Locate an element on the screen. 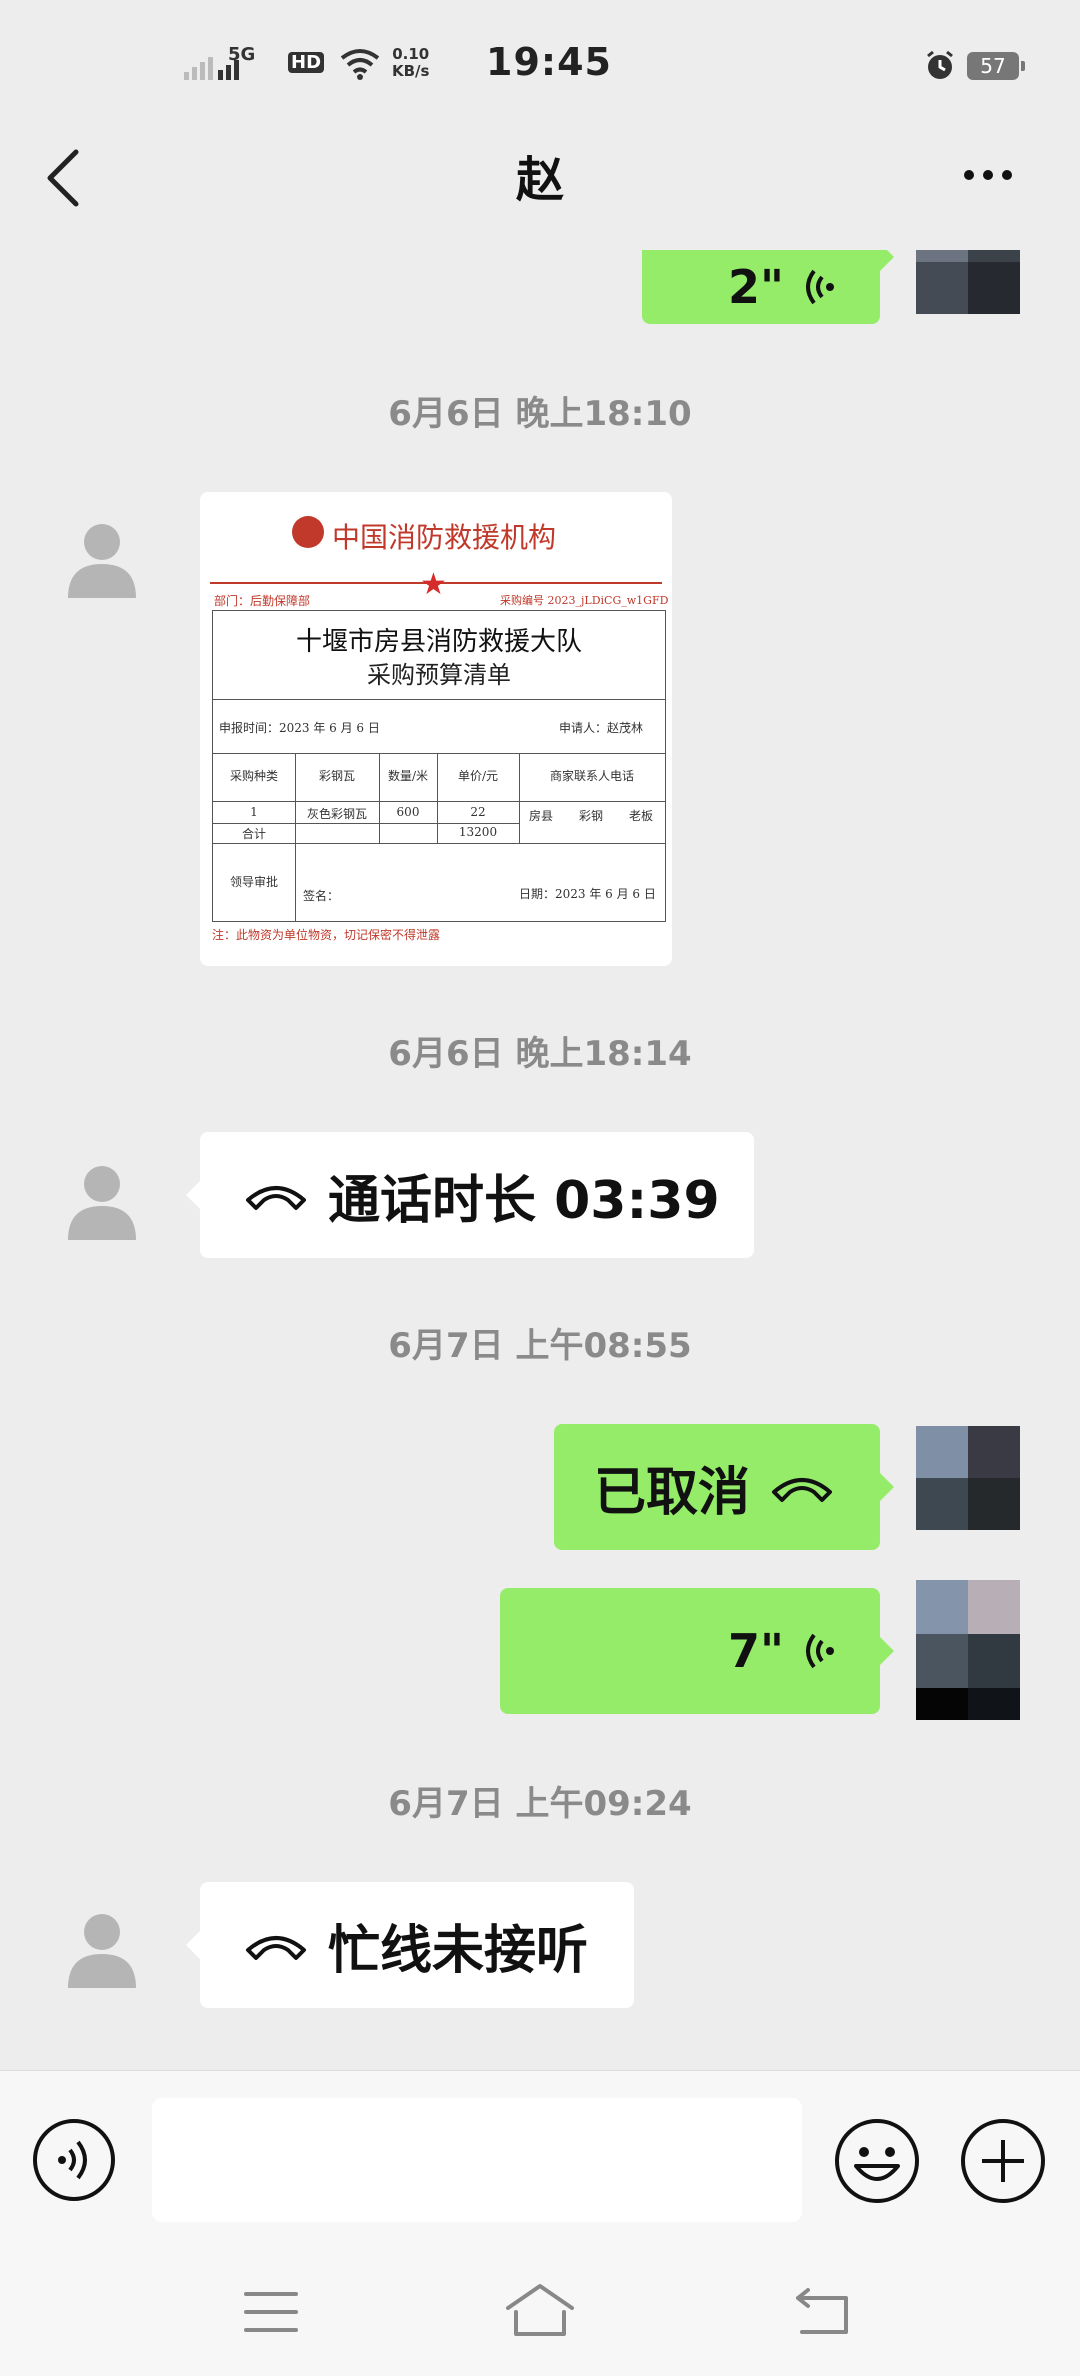 This screenshot has width=1080, height=2376. doc-cell: 彩钢 is located at coordinates (590, 816).